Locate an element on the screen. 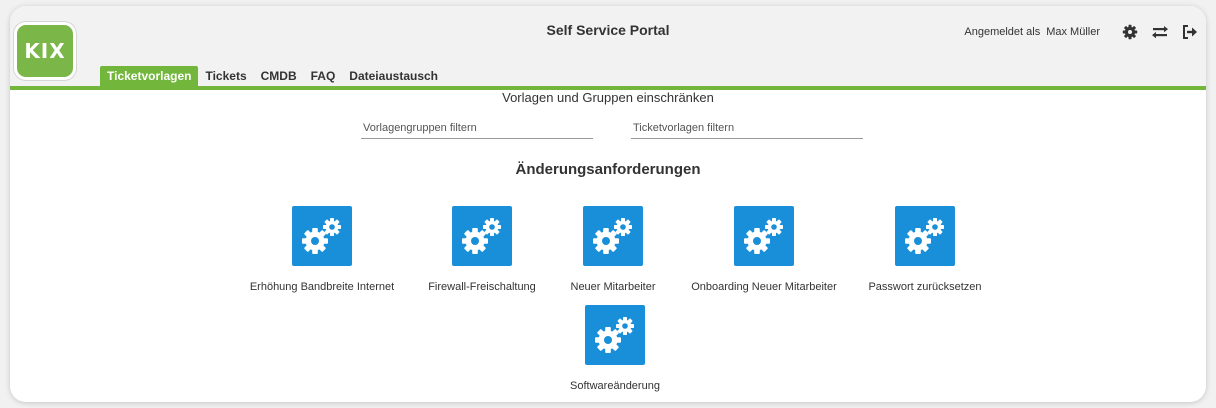  template-label: Passwort zurücksetzen is located at coordinates (925, 287).